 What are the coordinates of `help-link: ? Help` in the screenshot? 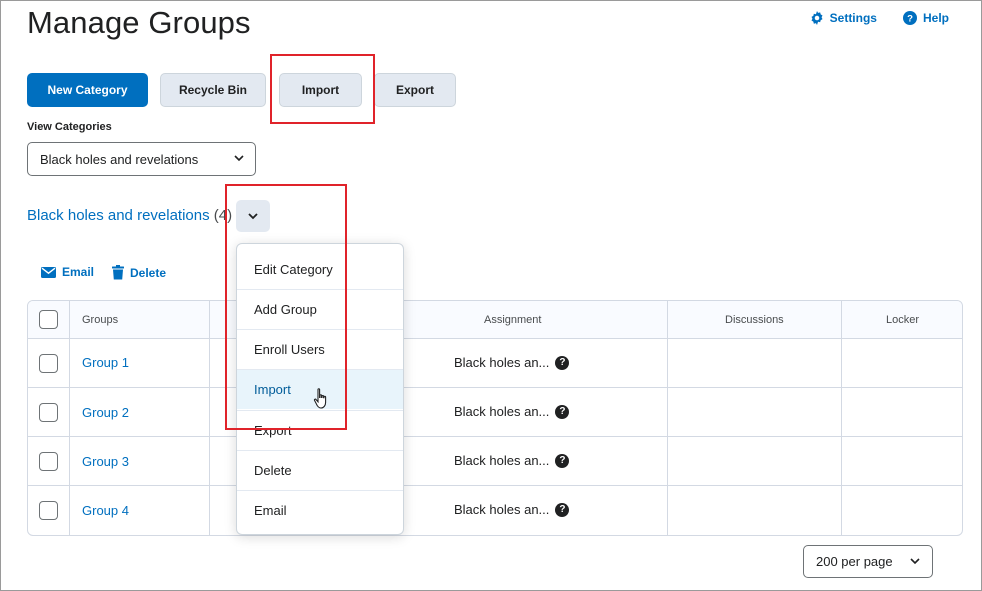 It's located at (925, 18).